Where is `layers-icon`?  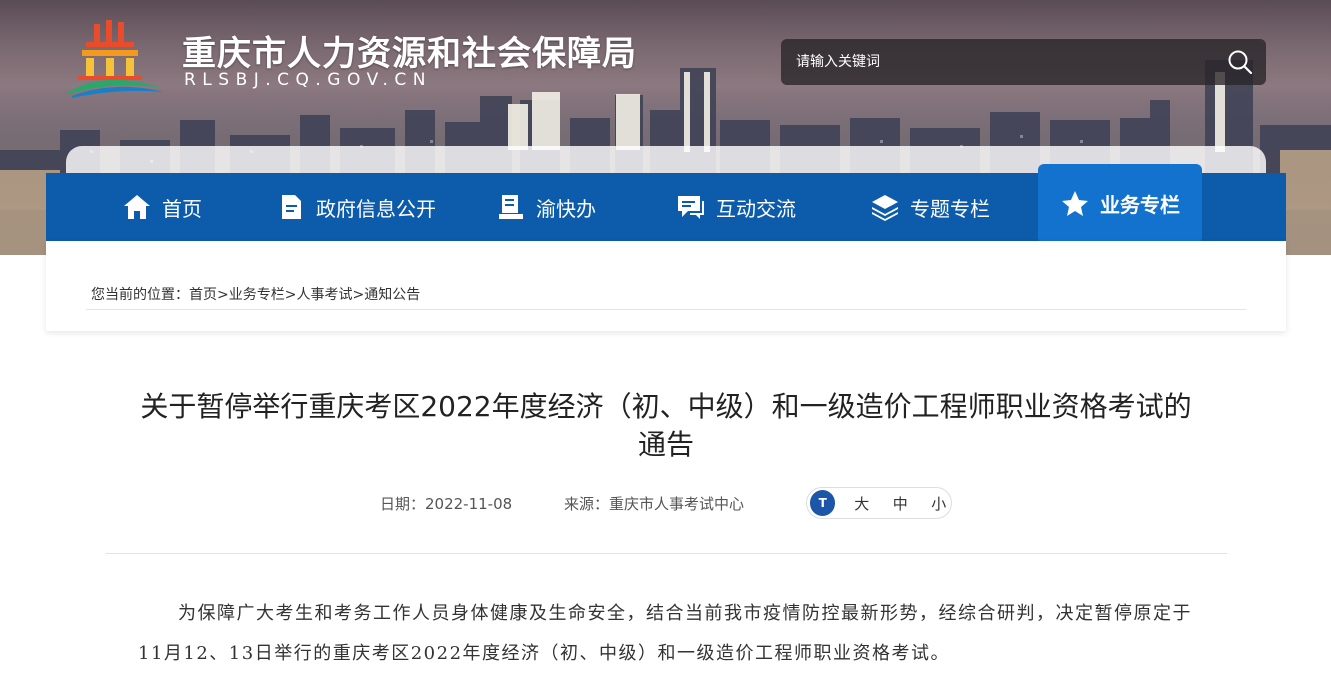
layers-icon is located at coordinates (885, 207).